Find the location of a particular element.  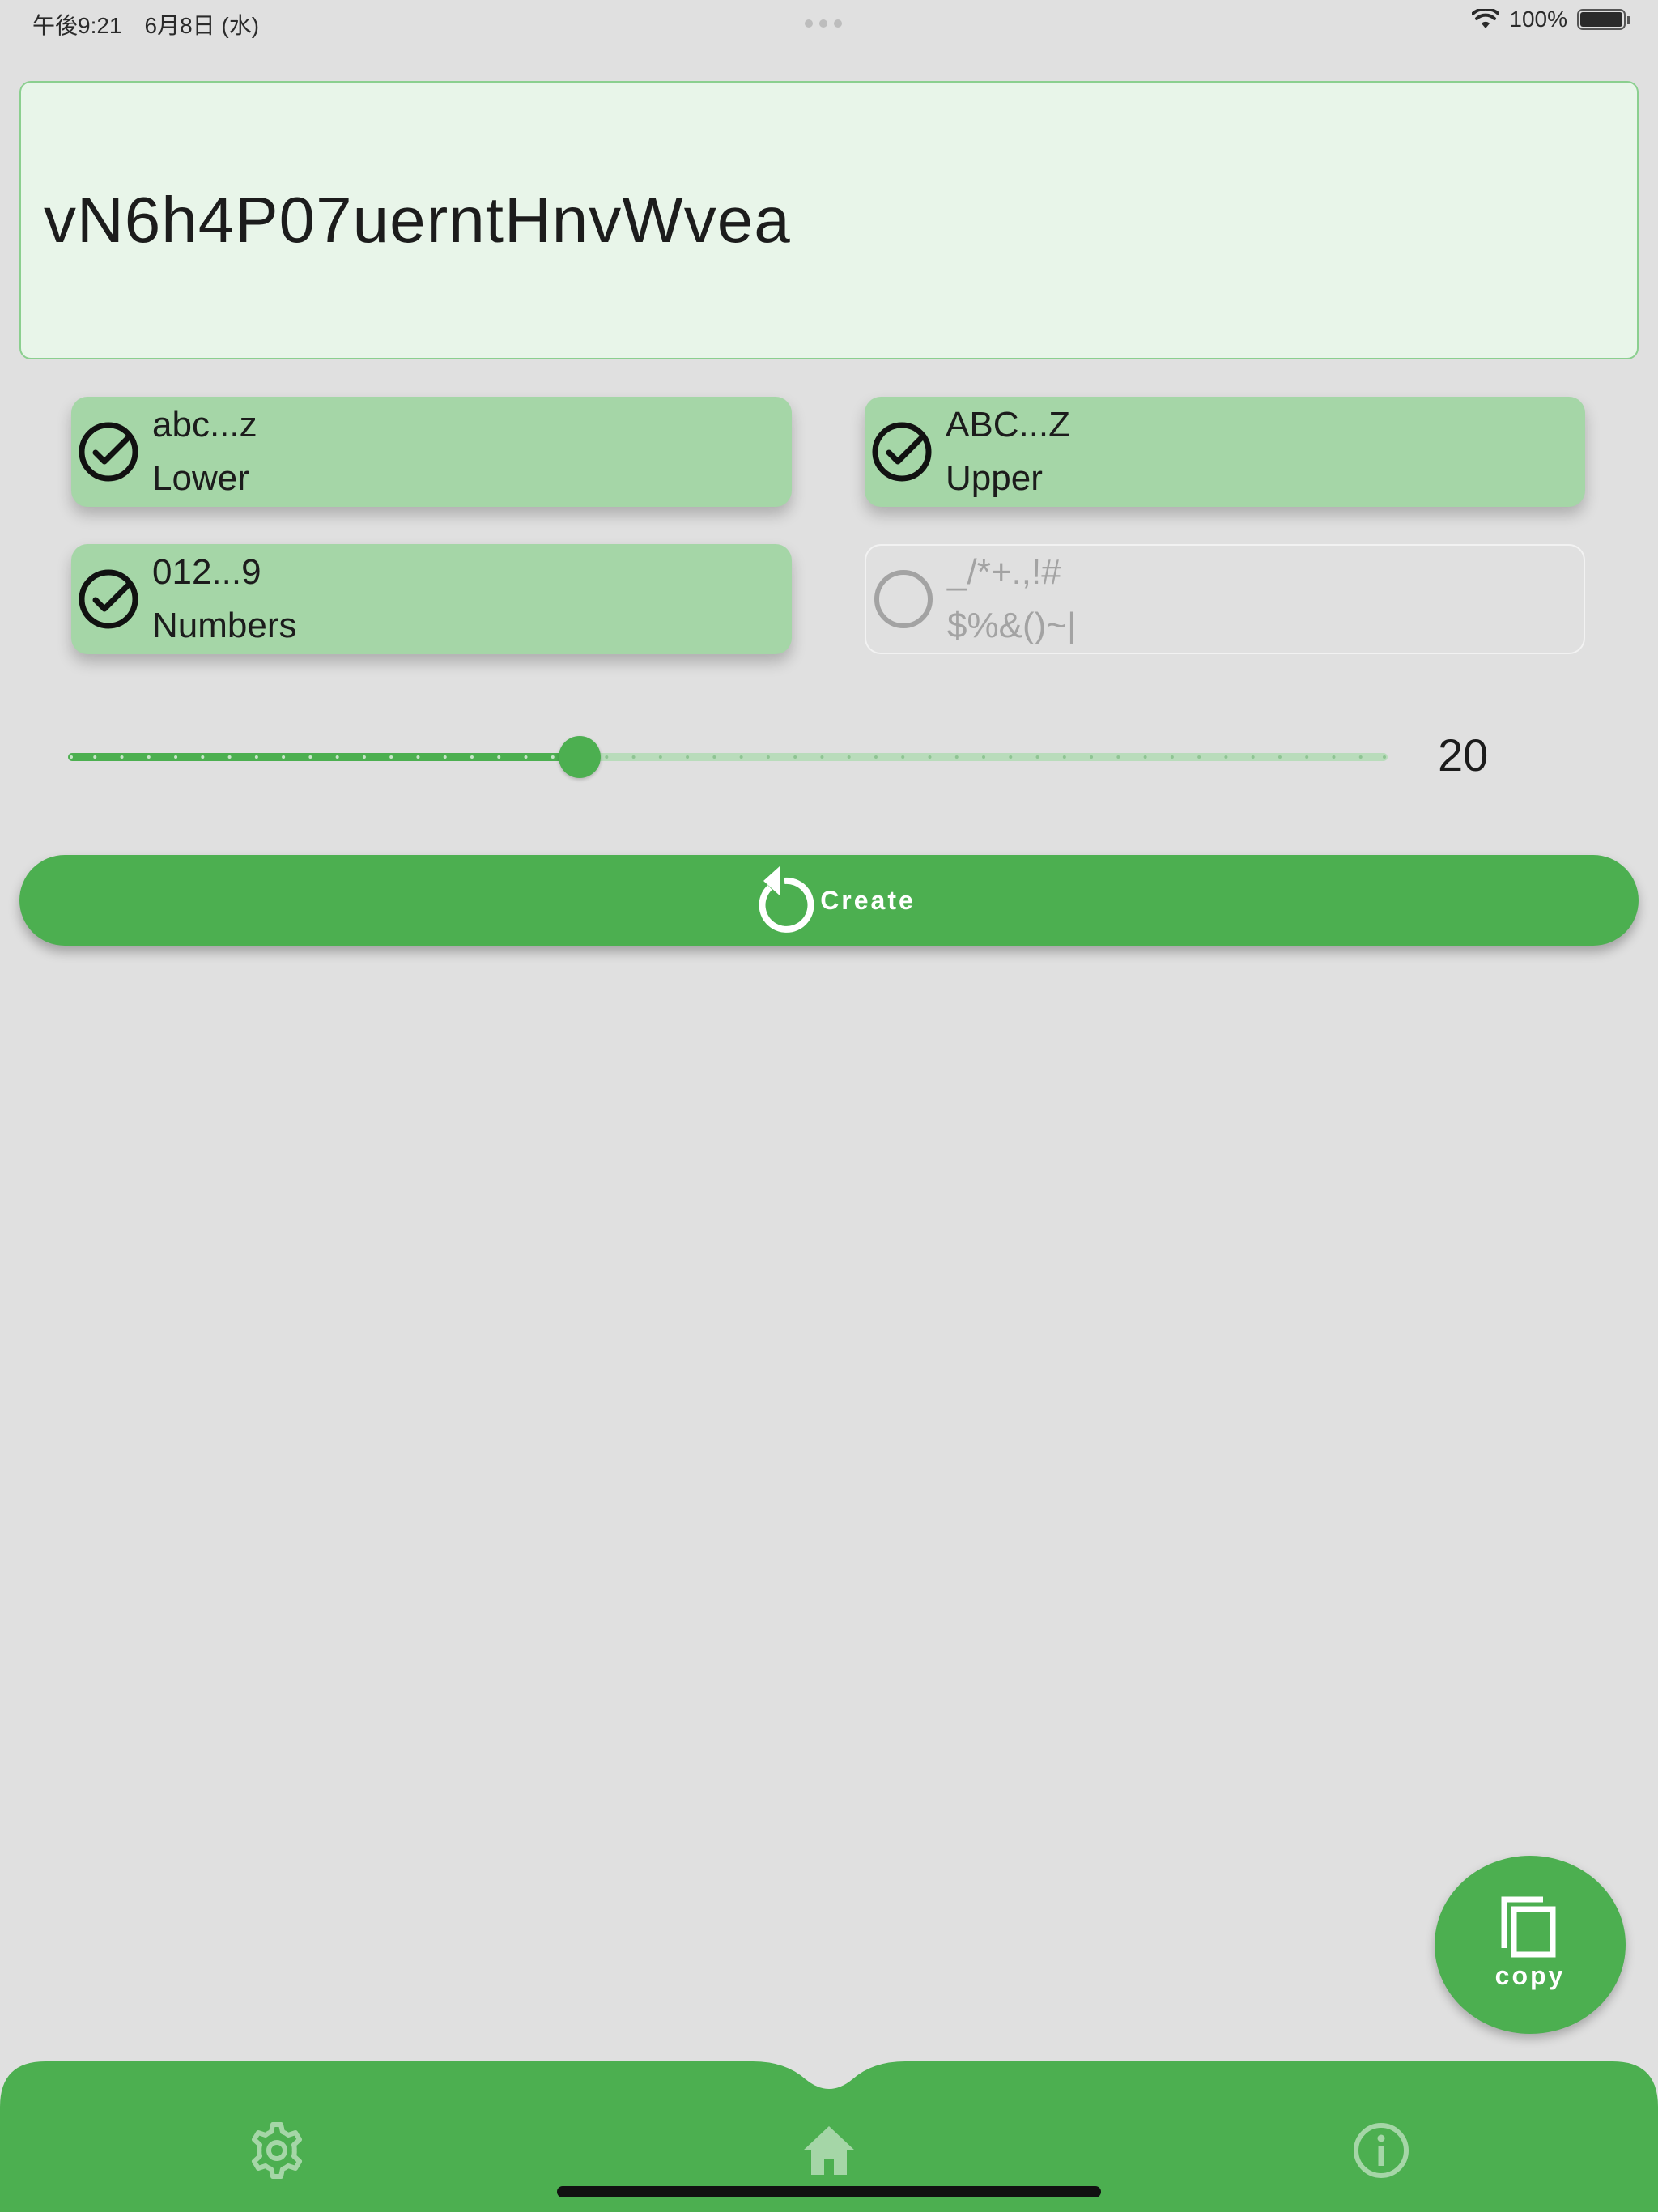

refresh-icon is located at coordinates (786, 900).